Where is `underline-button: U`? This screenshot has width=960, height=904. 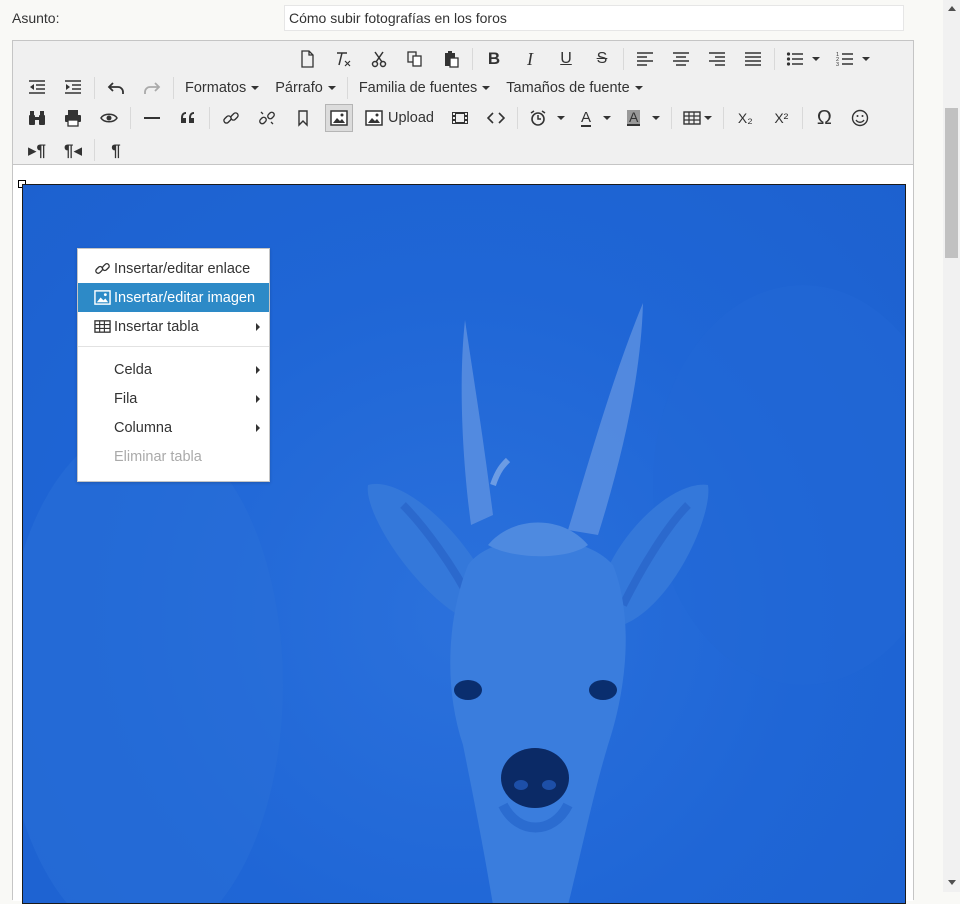 underline-button: U is located at coordinates (566, 59).